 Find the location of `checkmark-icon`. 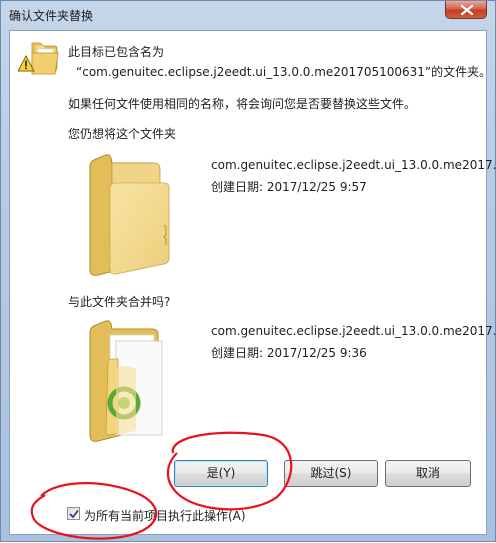

checkmark-icon is located at coordinates (74, 514).